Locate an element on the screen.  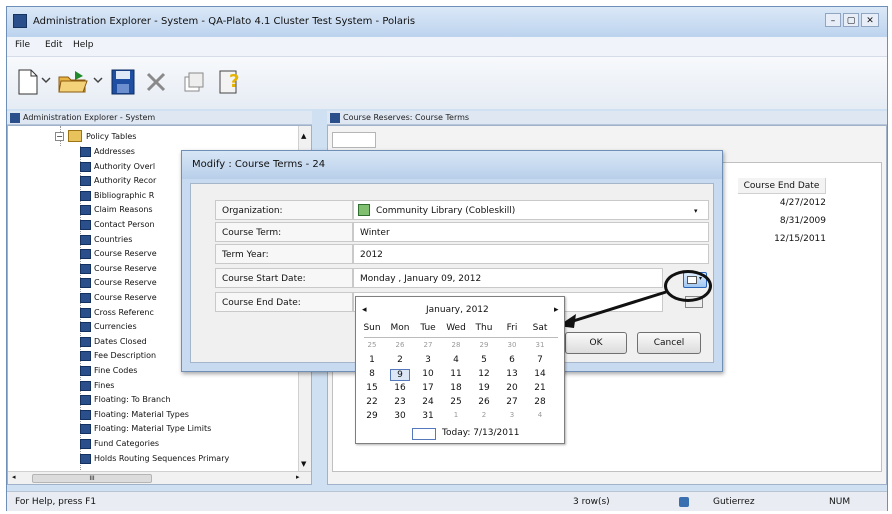
calendar-day: 20 is located at coordinates (512, 388).